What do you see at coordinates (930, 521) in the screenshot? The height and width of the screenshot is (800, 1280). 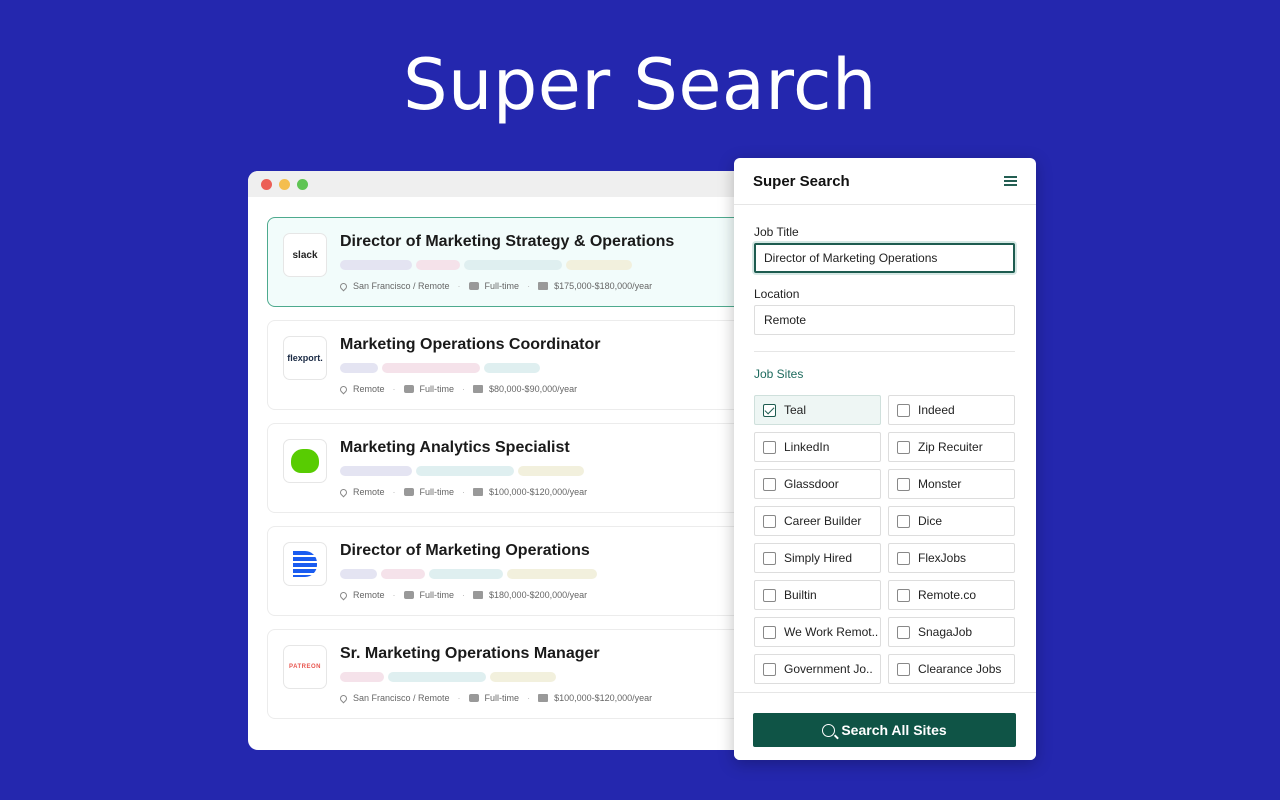 I see `job-site-label: Dice` at bounding box center [930, 521].